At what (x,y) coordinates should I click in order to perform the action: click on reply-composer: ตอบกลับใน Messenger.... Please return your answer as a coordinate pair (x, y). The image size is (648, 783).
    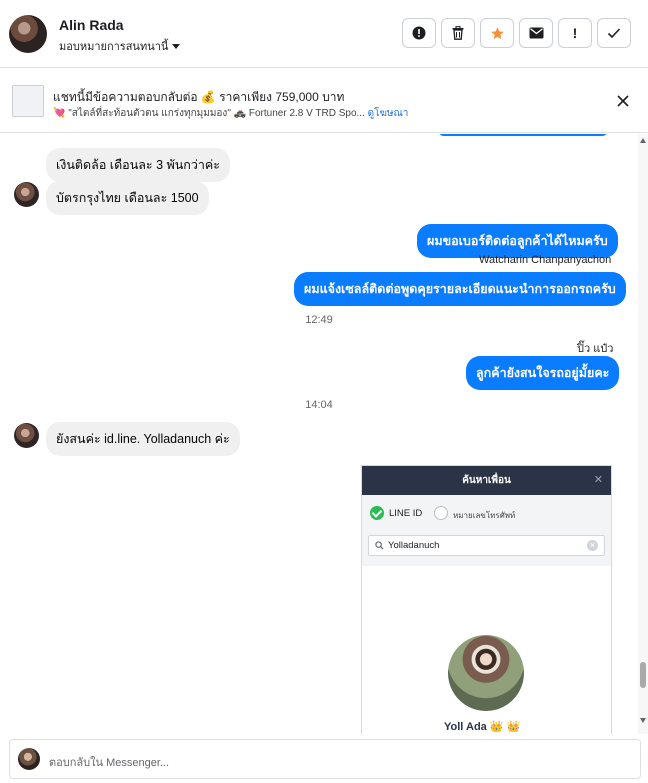
    Looking at the image, I should click on (325, 759).